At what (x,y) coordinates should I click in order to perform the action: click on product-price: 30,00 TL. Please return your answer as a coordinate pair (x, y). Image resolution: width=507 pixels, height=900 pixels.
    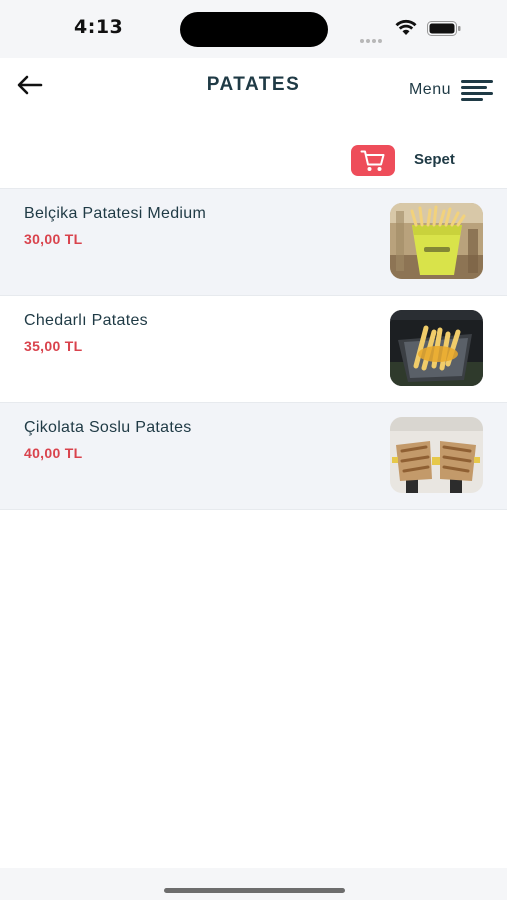
    Looking at the image, I should click on (53, 239).